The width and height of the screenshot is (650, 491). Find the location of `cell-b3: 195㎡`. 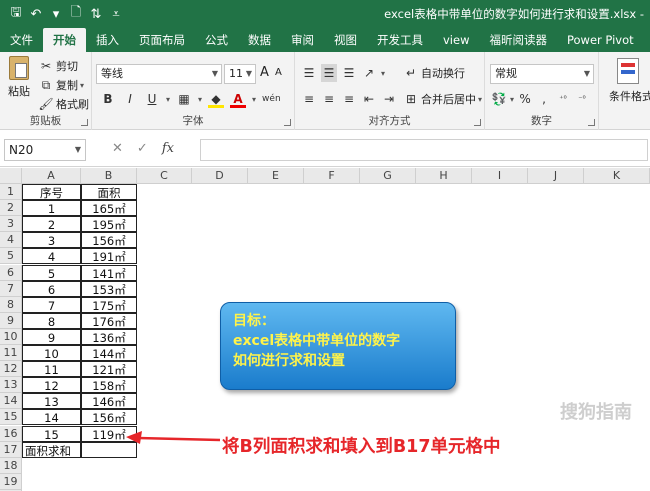

cell-b3: 195㎡ is located at coordinates (109, 224).